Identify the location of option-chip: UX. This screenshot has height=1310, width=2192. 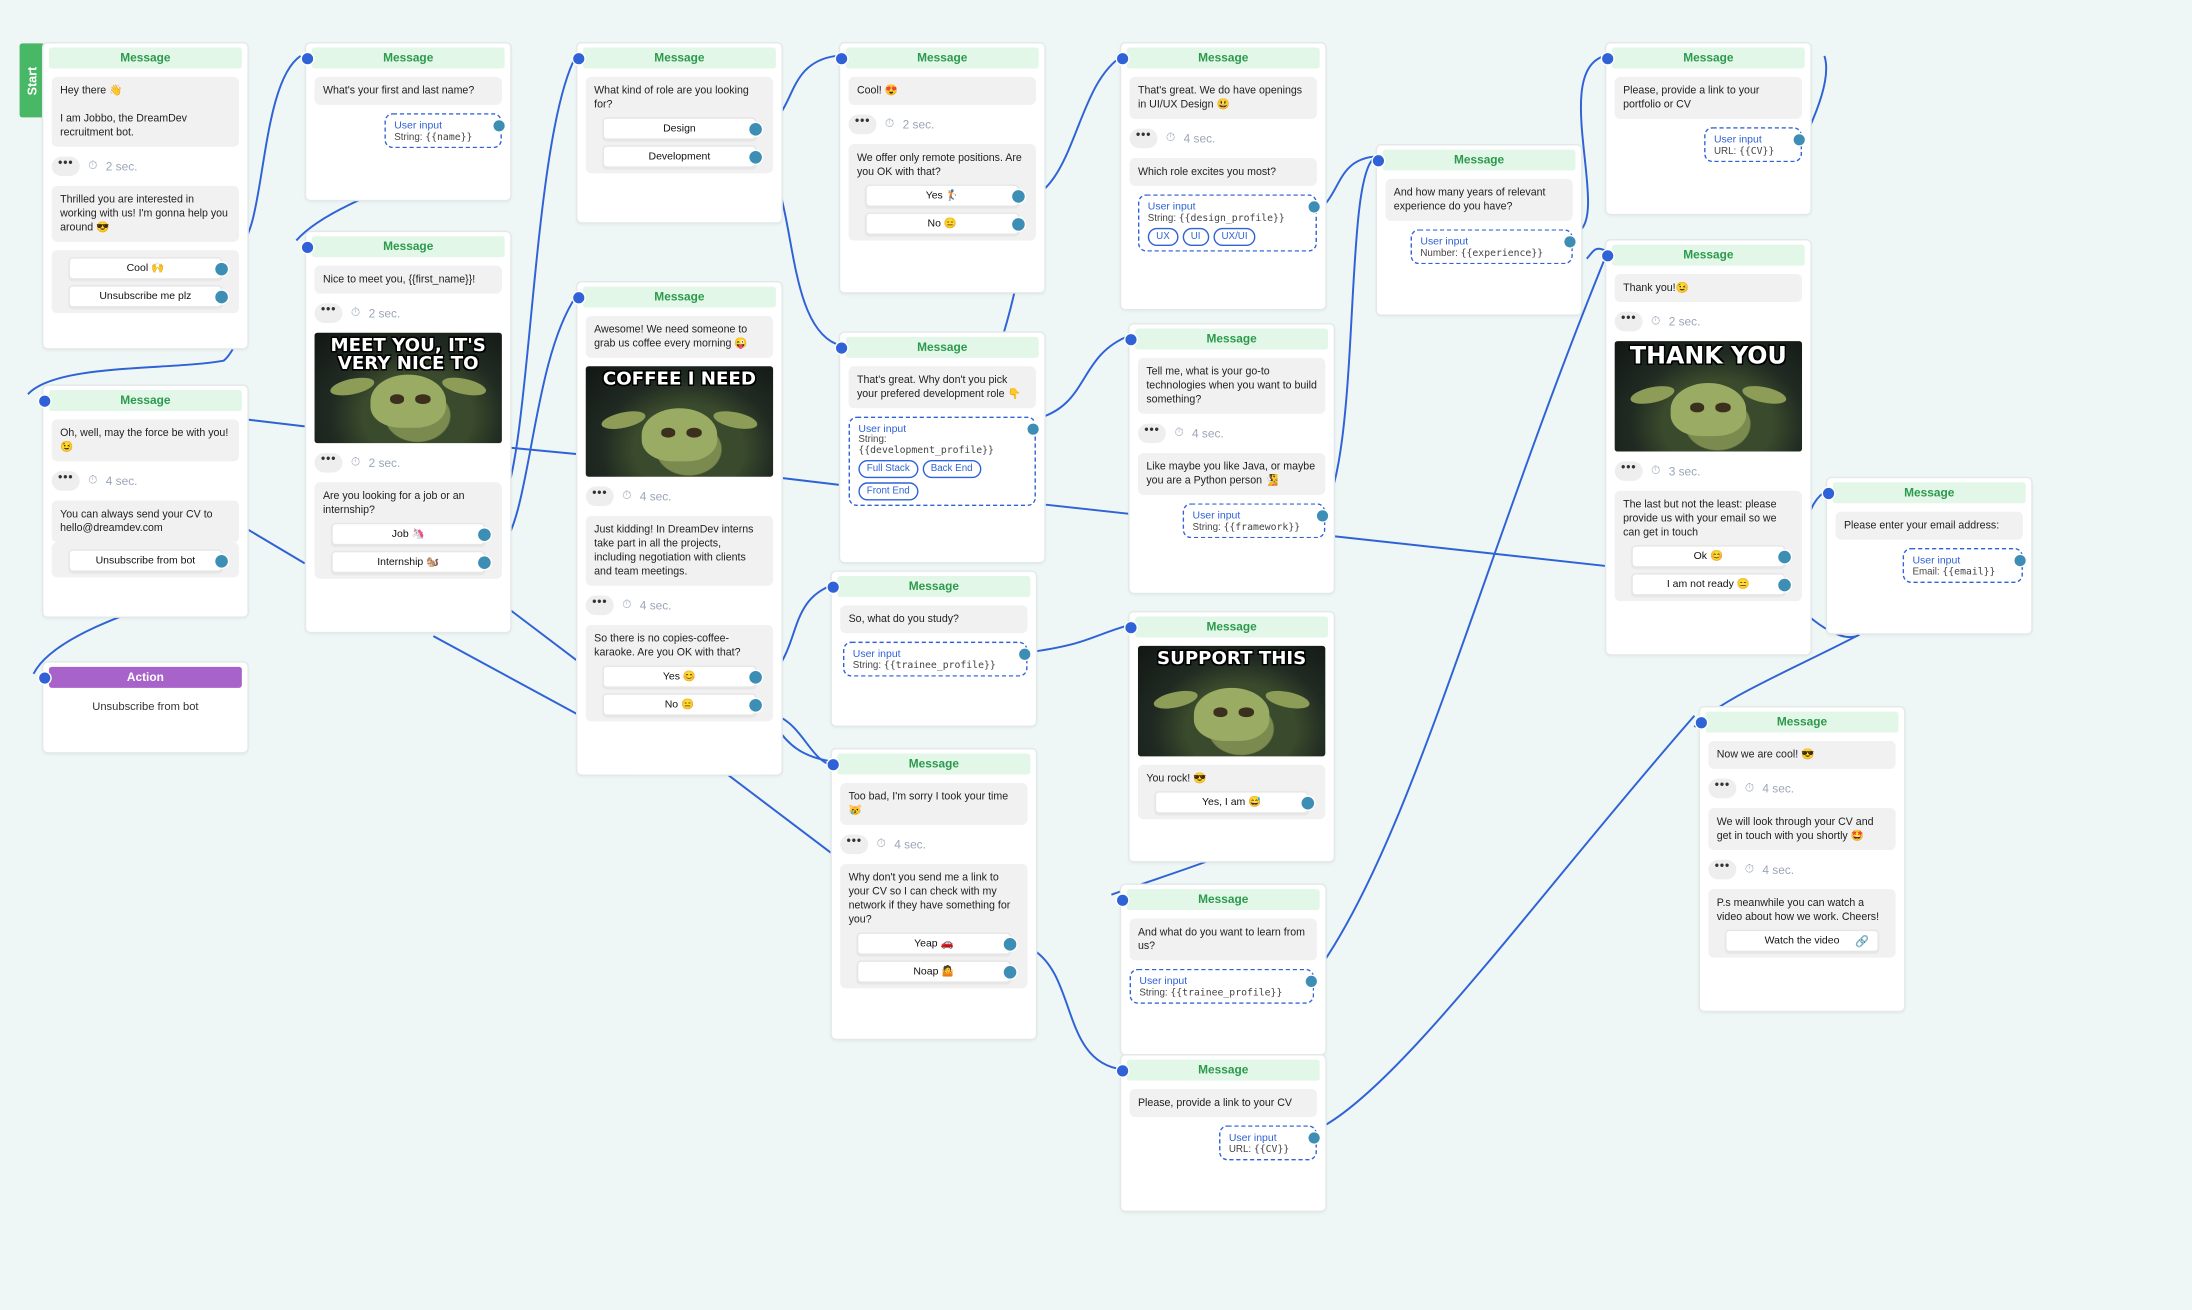
(1163, 237).